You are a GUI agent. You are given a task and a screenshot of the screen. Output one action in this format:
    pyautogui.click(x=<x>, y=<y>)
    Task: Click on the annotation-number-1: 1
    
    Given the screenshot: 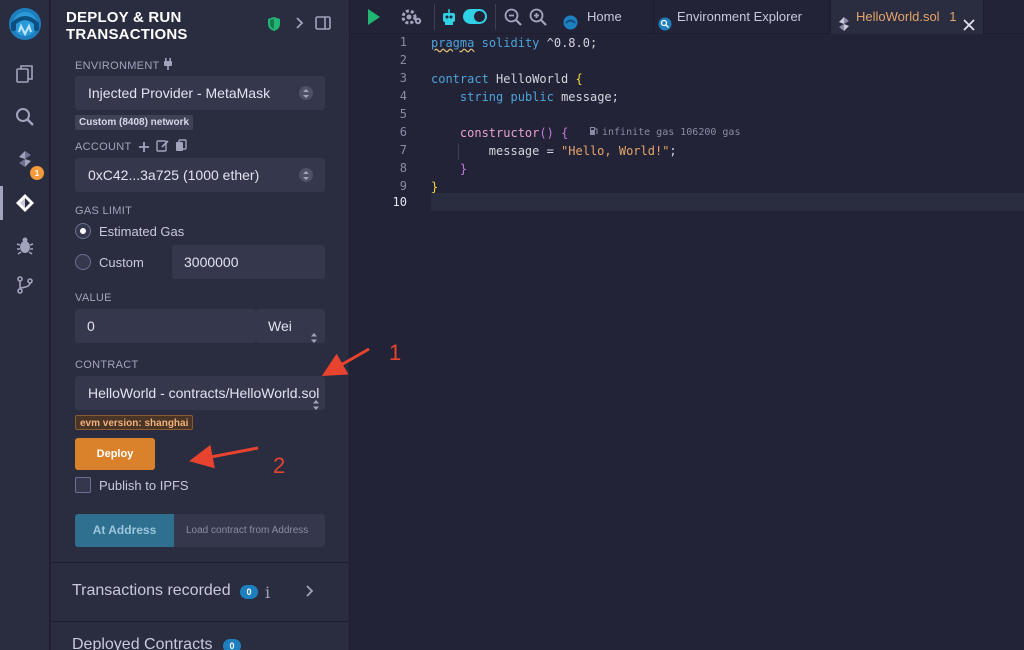 What is the action you would take?
    pyautogui.click(x=395, y=352)
    